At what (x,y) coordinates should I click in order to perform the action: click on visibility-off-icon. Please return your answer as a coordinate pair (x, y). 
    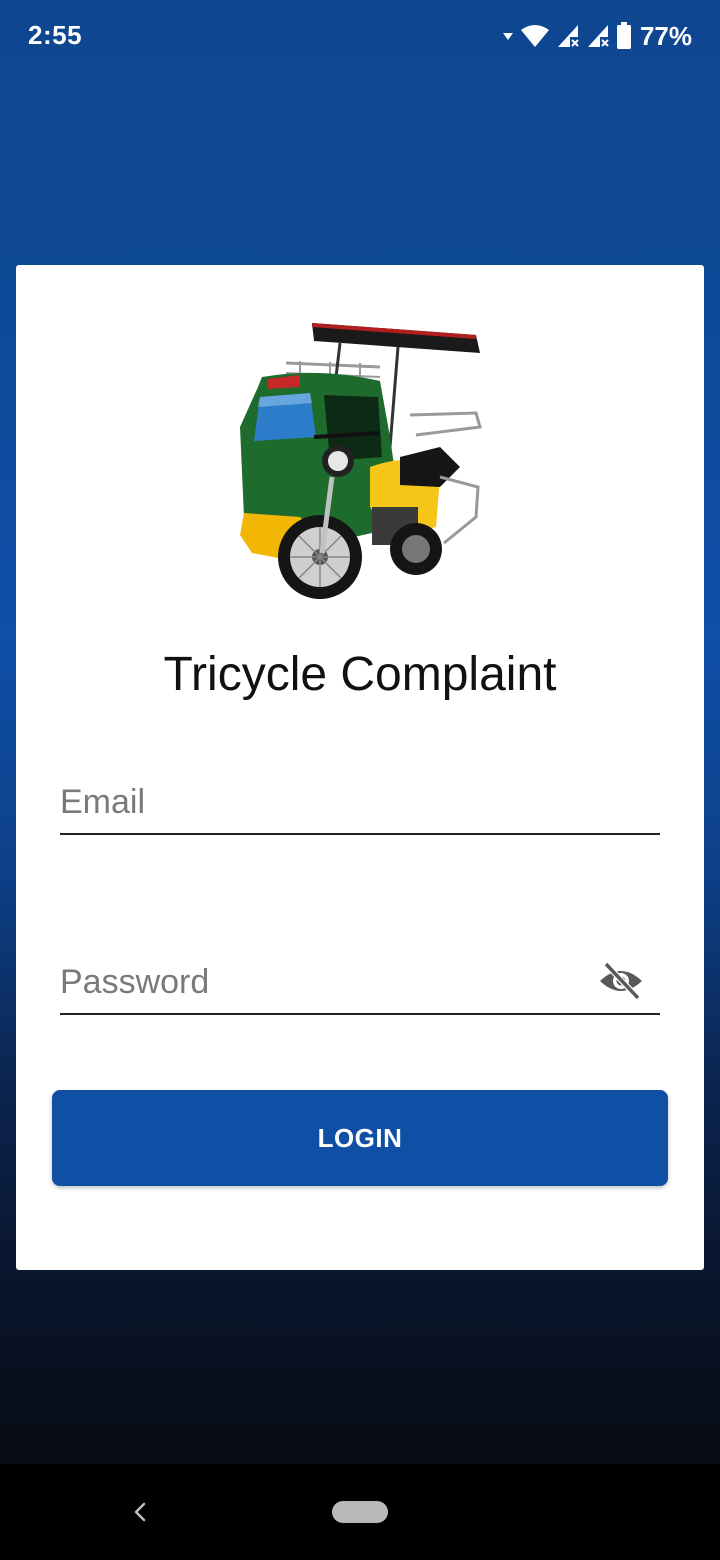
    Looking at the image, I should click on (621, 981).